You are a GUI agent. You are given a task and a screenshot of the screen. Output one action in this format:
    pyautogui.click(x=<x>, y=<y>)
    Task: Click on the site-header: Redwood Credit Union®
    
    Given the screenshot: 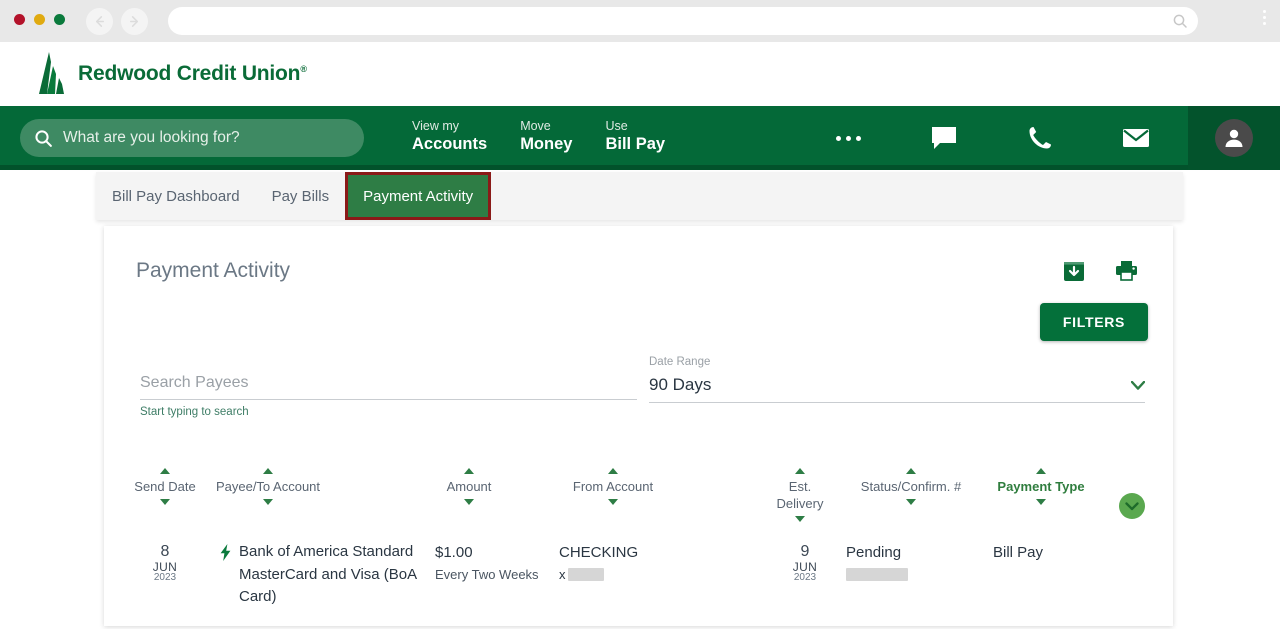 What is the action you would take?
    pyautogui.click(x=640, y=74)
    